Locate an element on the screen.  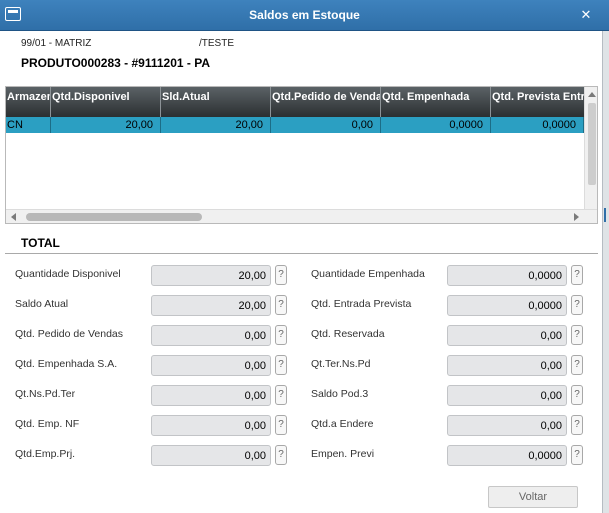
total-section-title: TOTAL is located at coordinates (40, 243).